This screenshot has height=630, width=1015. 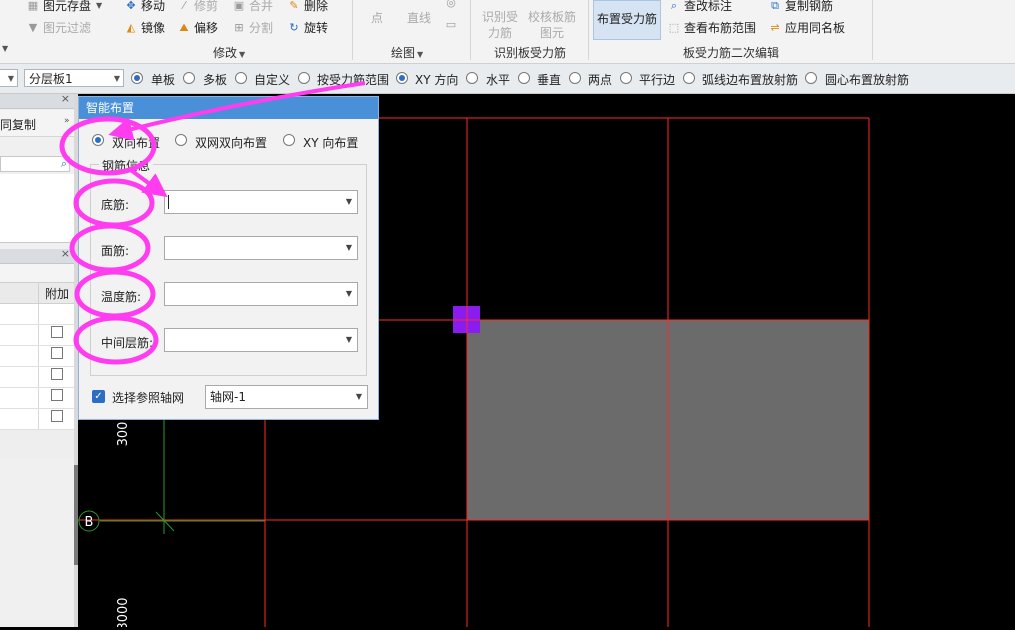 What do you see at coordinates (126, 165) in the screenshot?
I see `rebar-info-title: 钢筋信息` at bounding box center [126, 165].